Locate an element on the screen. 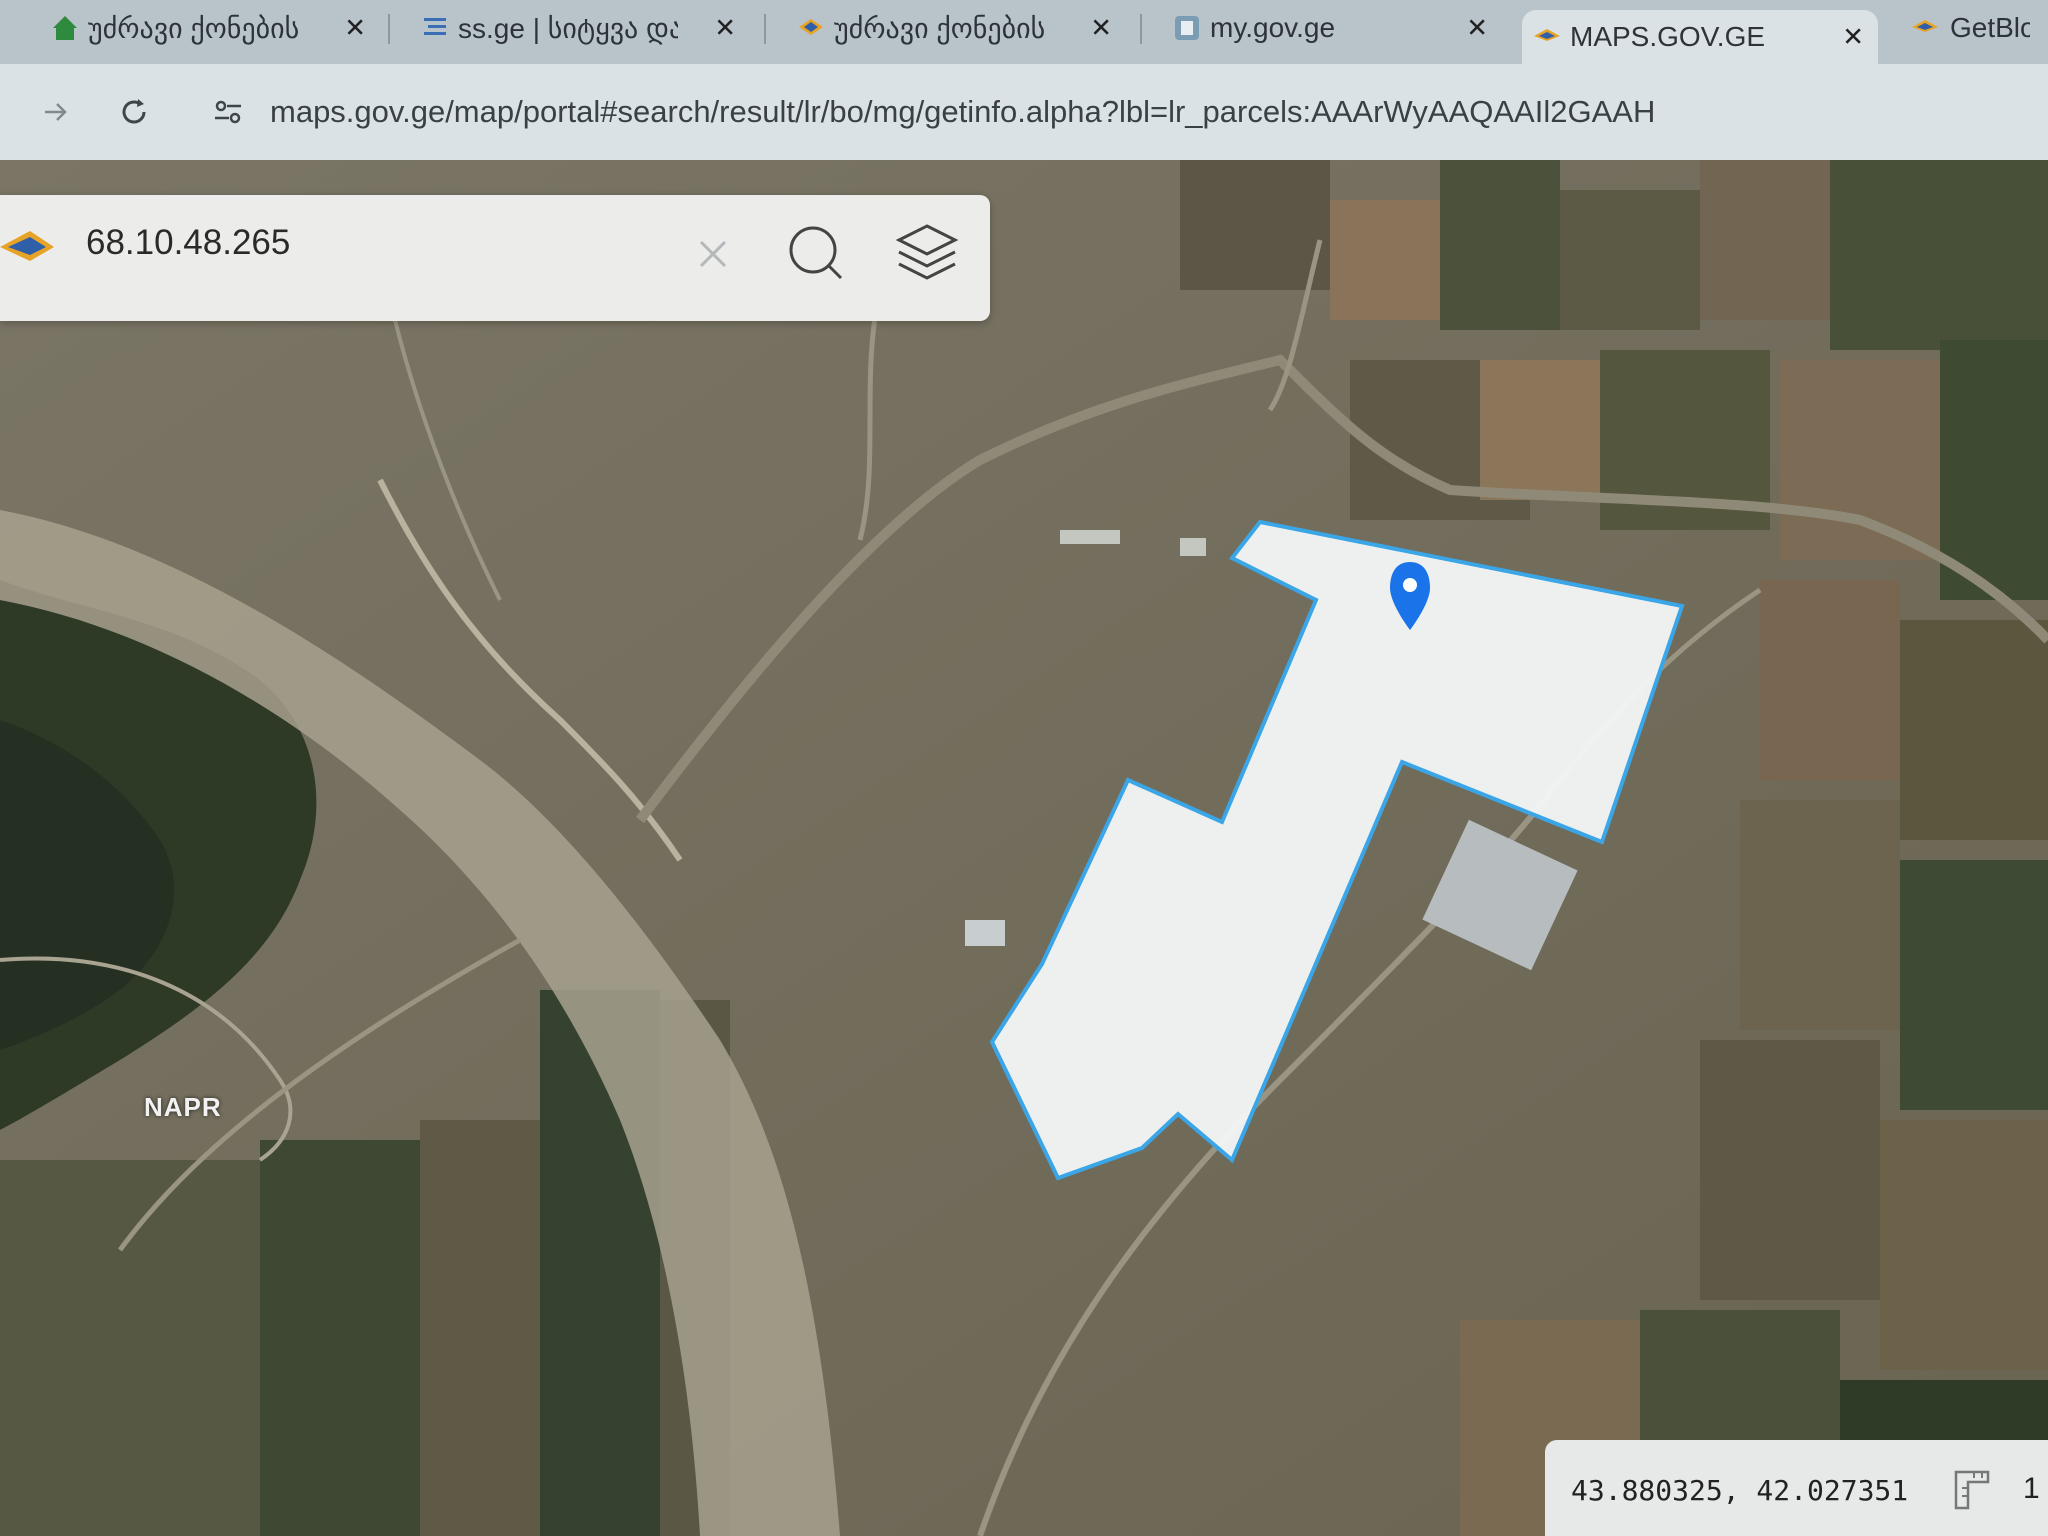  tab-my-gov: my.gov.ge ✕ is located at coordinates (1332, 28).